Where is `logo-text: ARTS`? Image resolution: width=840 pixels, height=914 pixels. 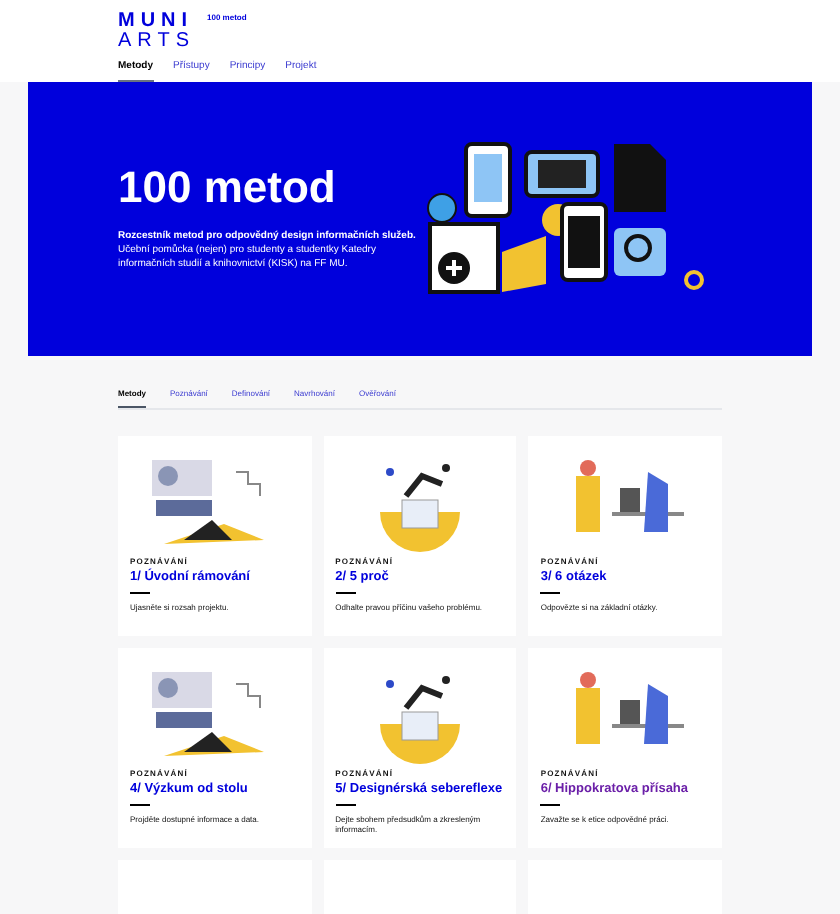
logo-text: ARTS is located at coordinates (156, 42).